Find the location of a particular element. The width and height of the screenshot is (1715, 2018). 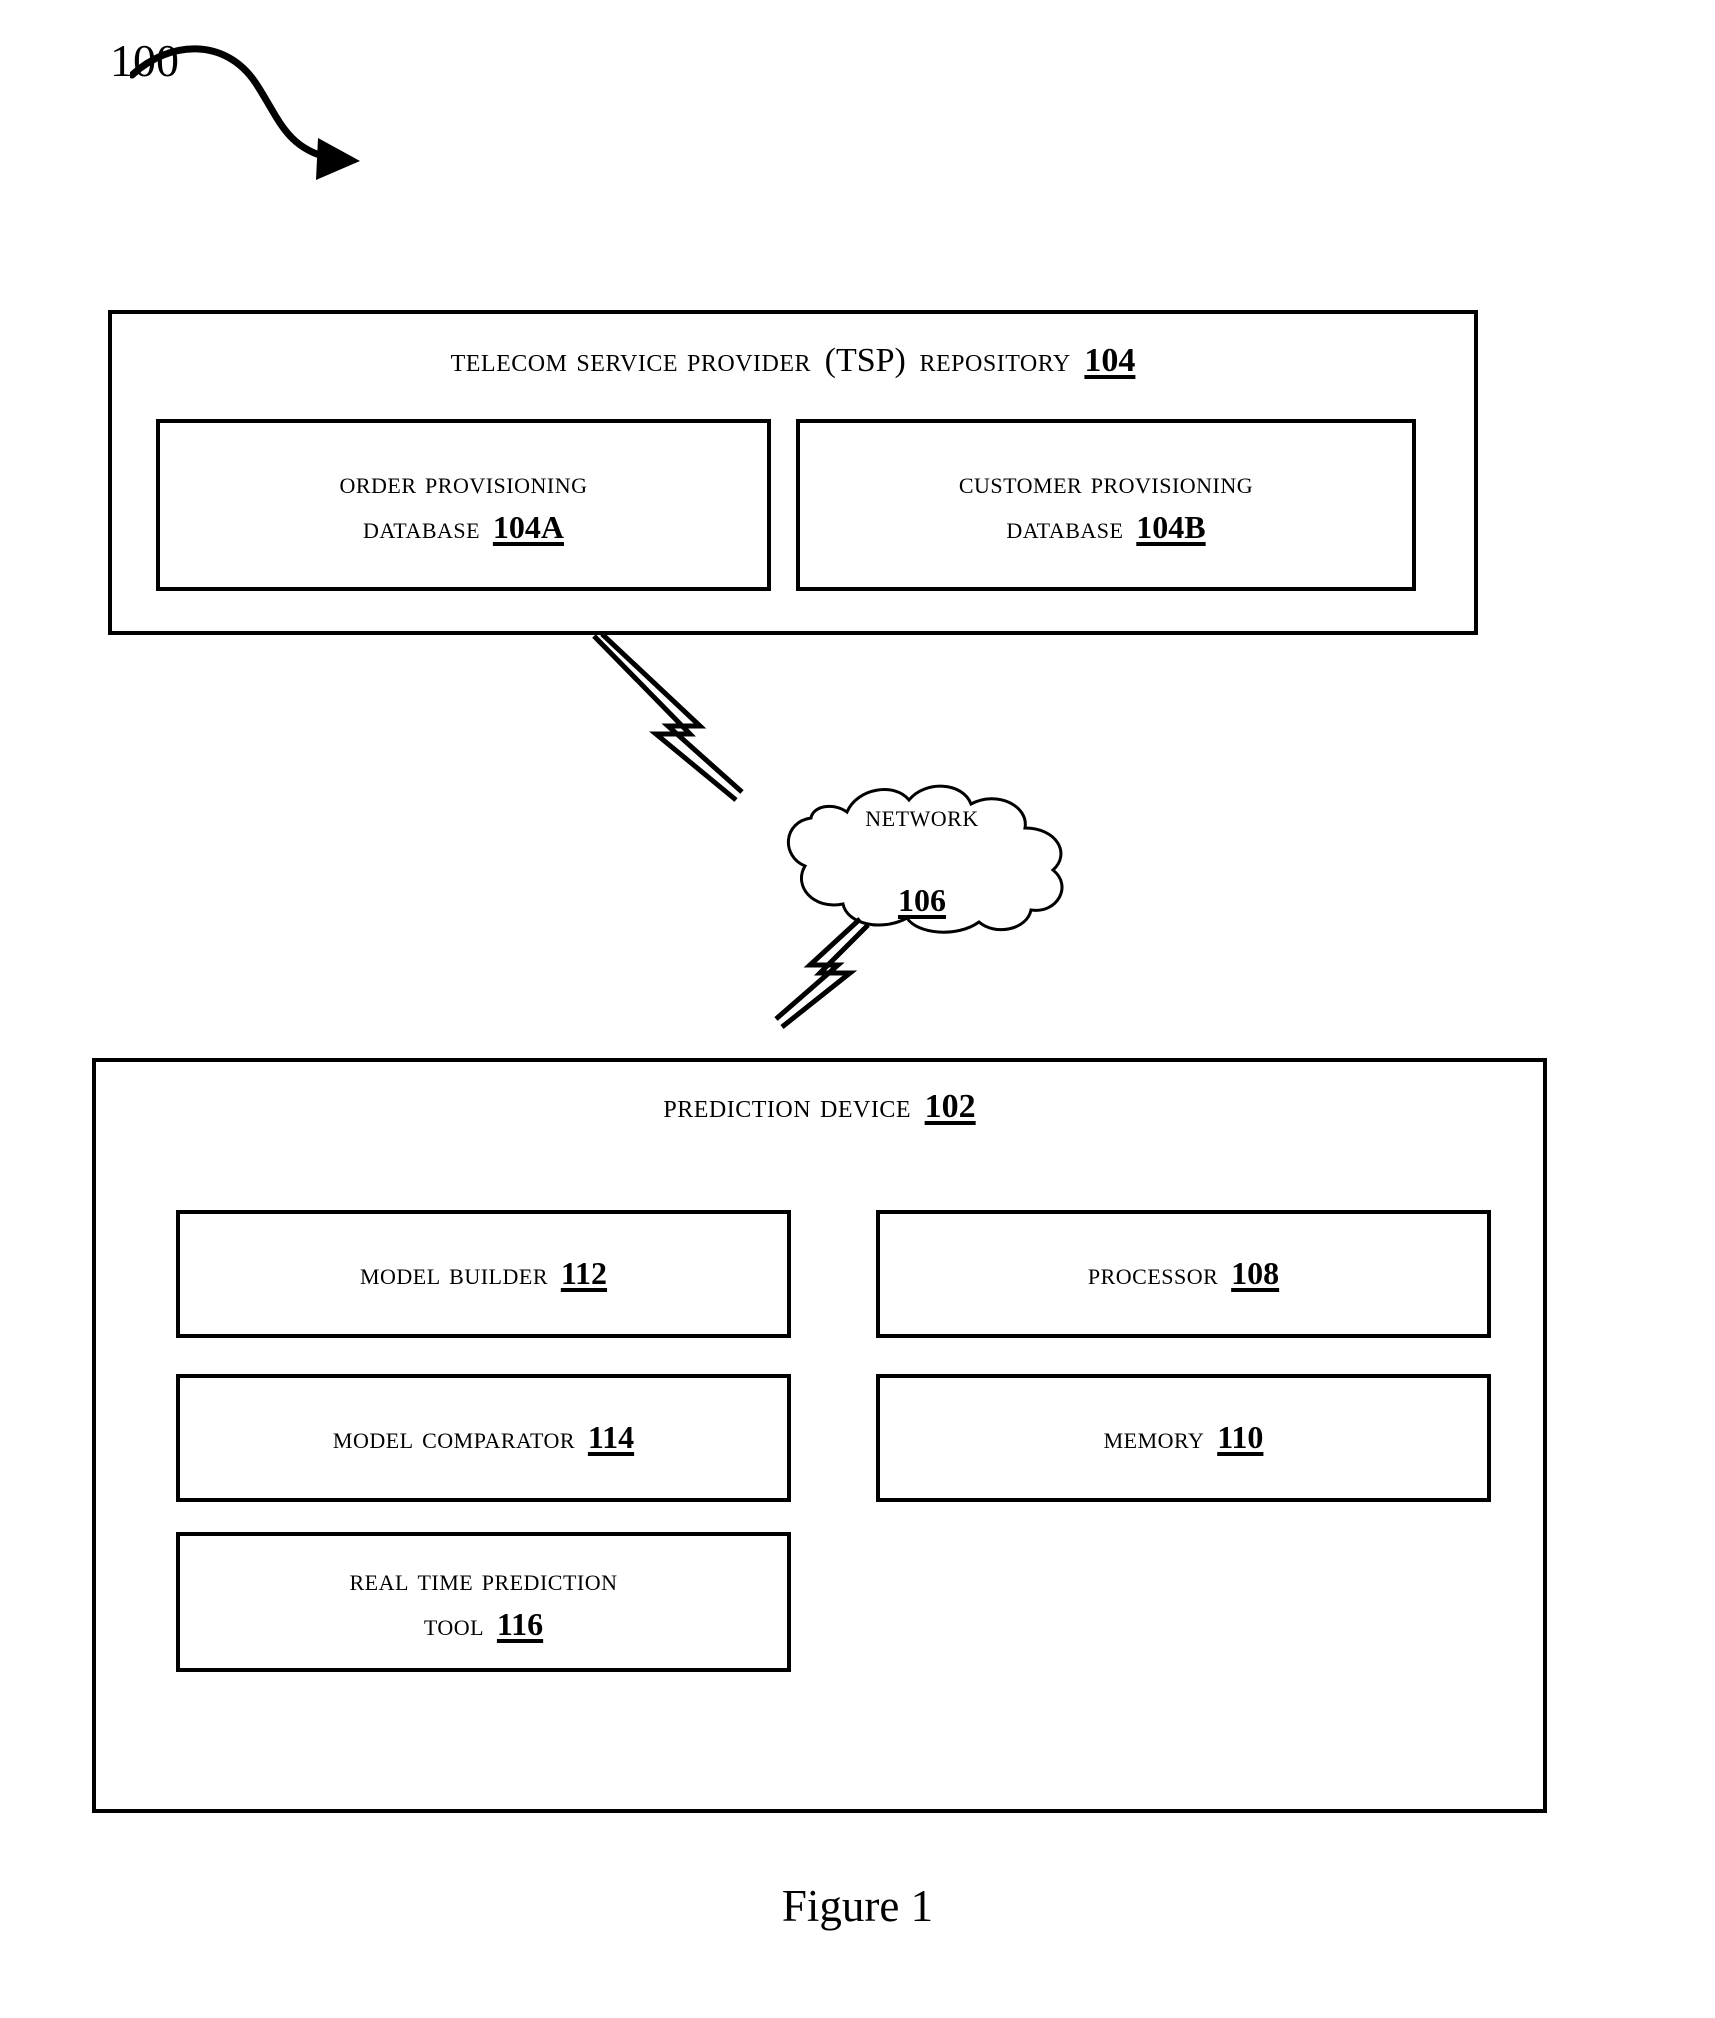

real-time-prediction-tool-label-line2: Tool is located at coordinates (454, 1624).